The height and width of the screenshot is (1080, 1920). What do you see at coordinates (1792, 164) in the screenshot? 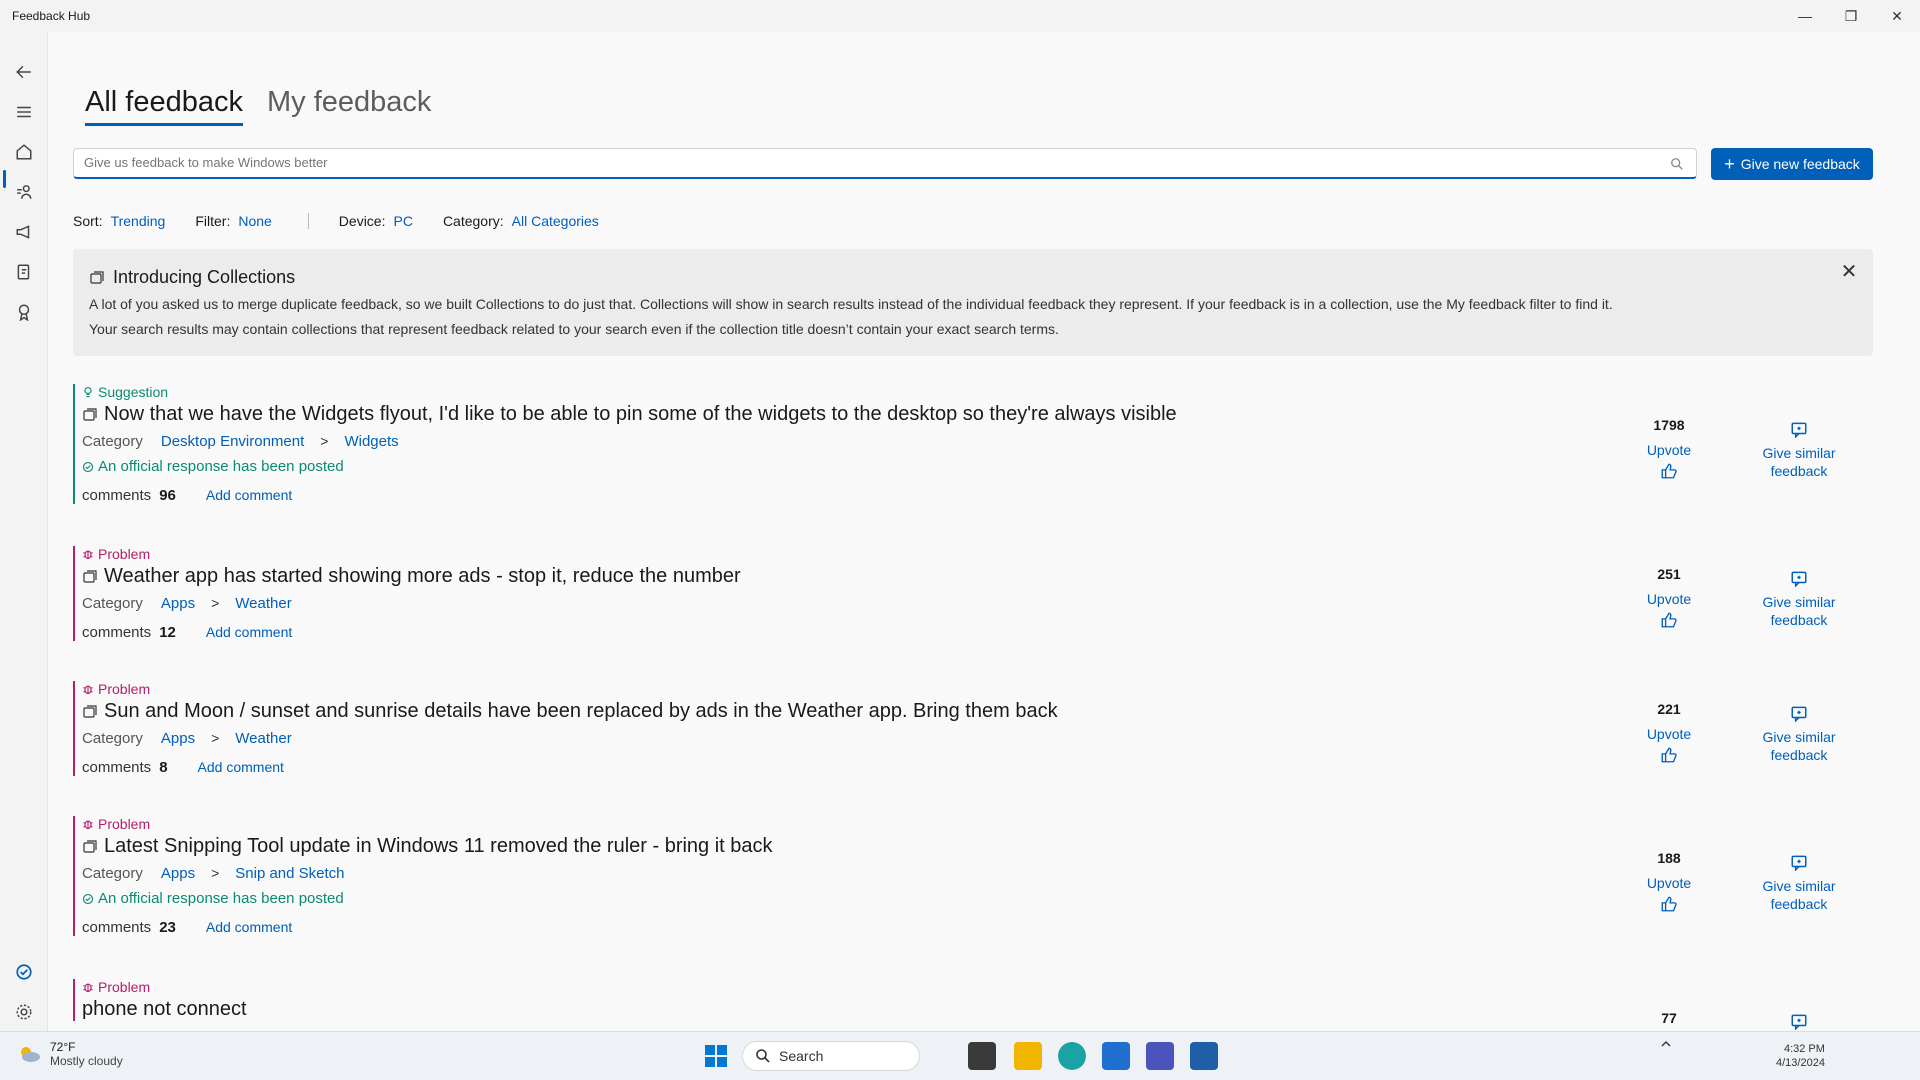
I see `give-new-feedback-button: + Give new feedback` at bounding box center [1792, 164].